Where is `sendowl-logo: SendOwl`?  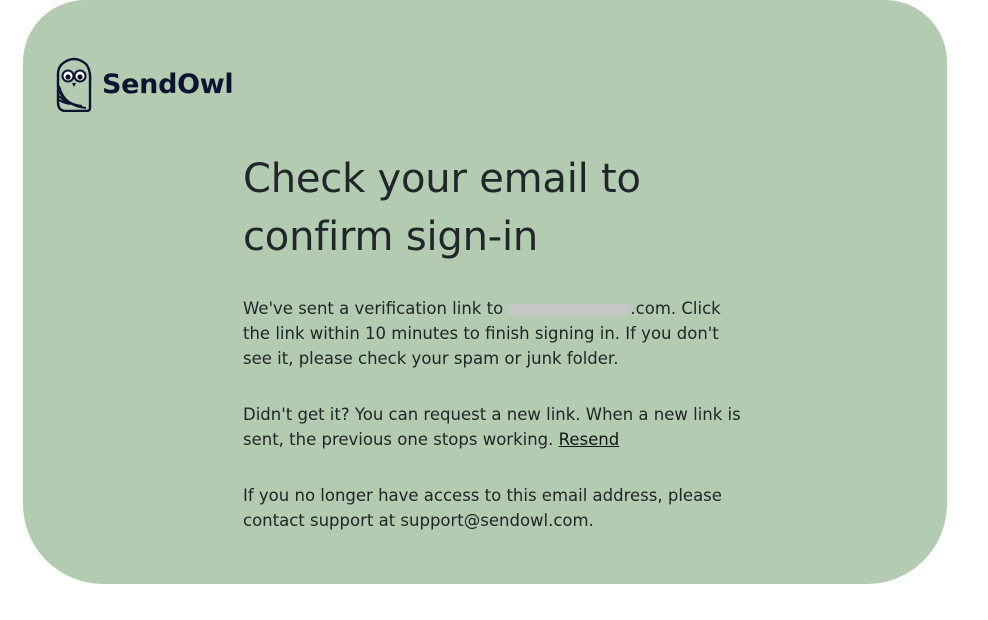 sendowl-logo: SendOwl is located at coordinates (145, 84).